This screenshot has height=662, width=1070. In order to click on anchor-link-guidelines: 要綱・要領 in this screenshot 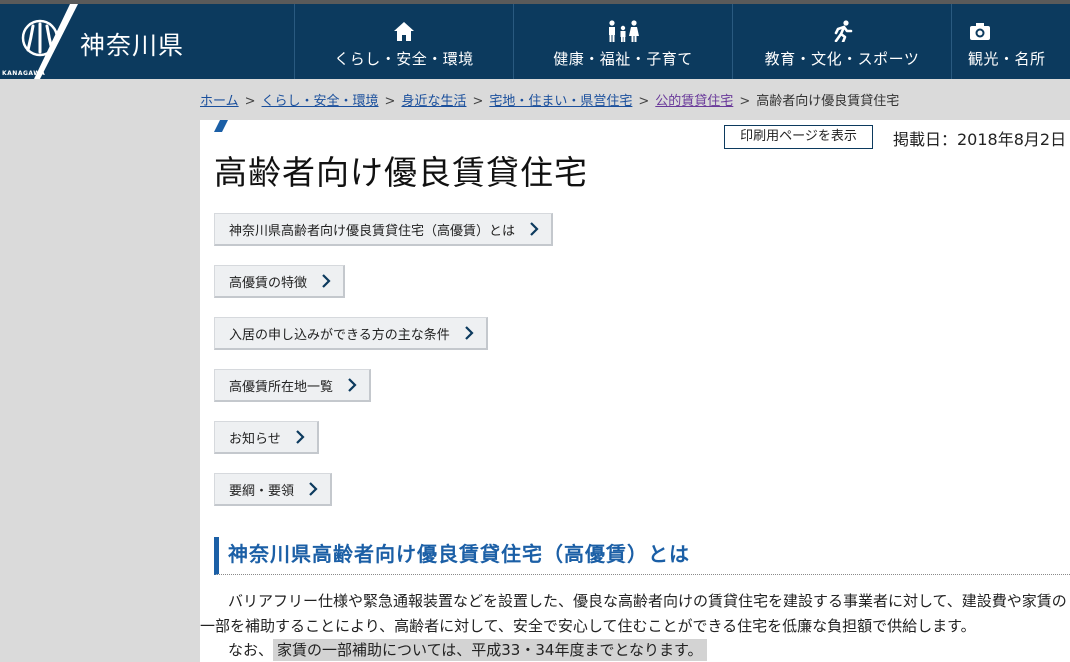, I will do `click(273, 489)`.